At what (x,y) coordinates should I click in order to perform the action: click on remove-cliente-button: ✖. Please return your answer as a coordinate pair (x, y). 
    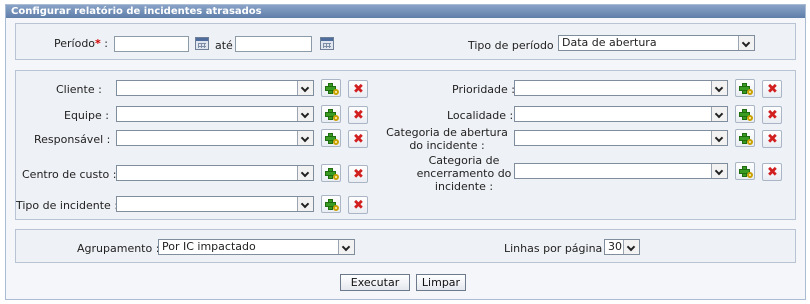
    Looking at the image, I should click on (358, 89).